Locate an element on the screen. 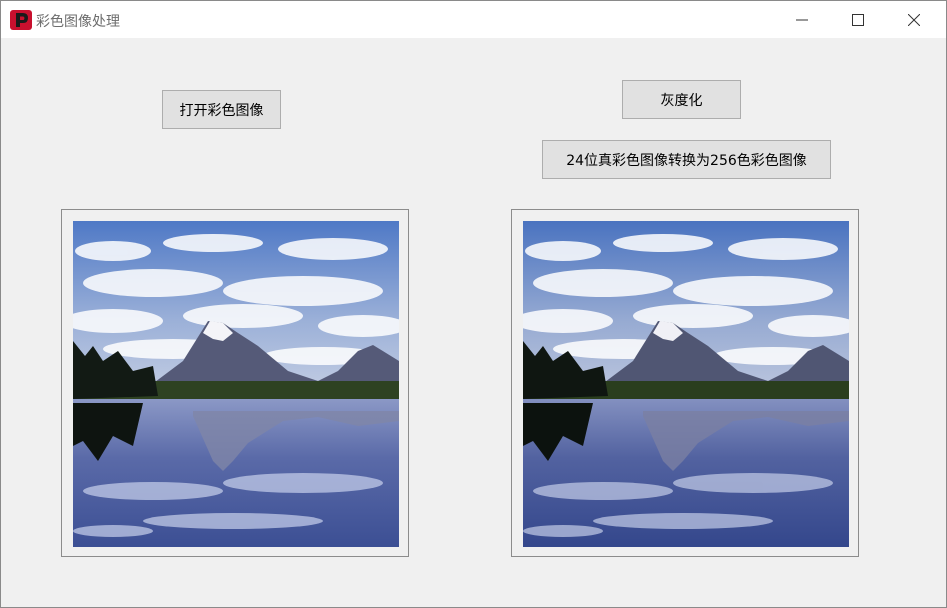 The height and width of the screenshot is (608, 947). maximize-icon is located at coordinates (858, 20).